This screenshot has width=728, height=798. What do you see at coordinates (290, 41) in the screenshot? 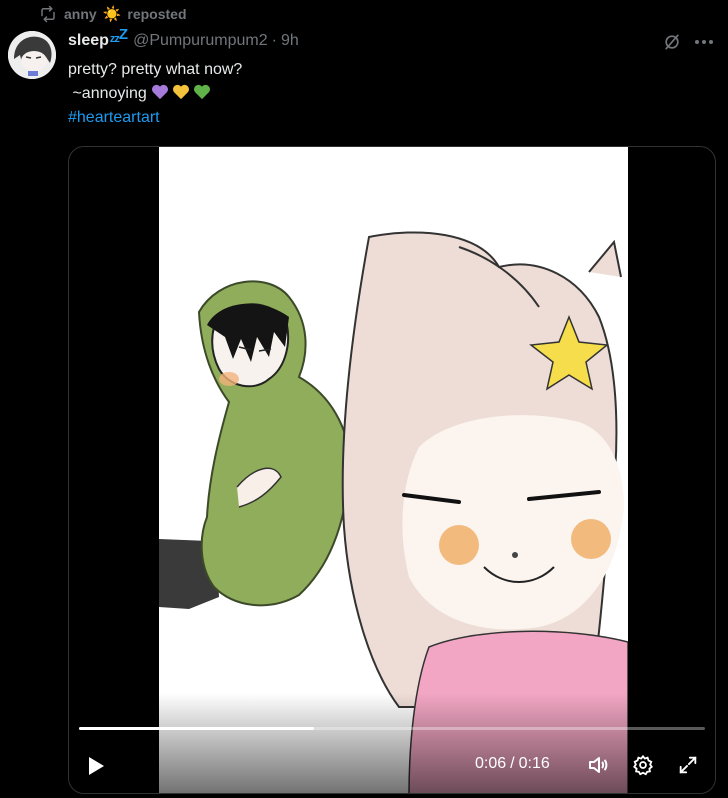
I see `post-time: 9h` at bounding box center [290, 41].